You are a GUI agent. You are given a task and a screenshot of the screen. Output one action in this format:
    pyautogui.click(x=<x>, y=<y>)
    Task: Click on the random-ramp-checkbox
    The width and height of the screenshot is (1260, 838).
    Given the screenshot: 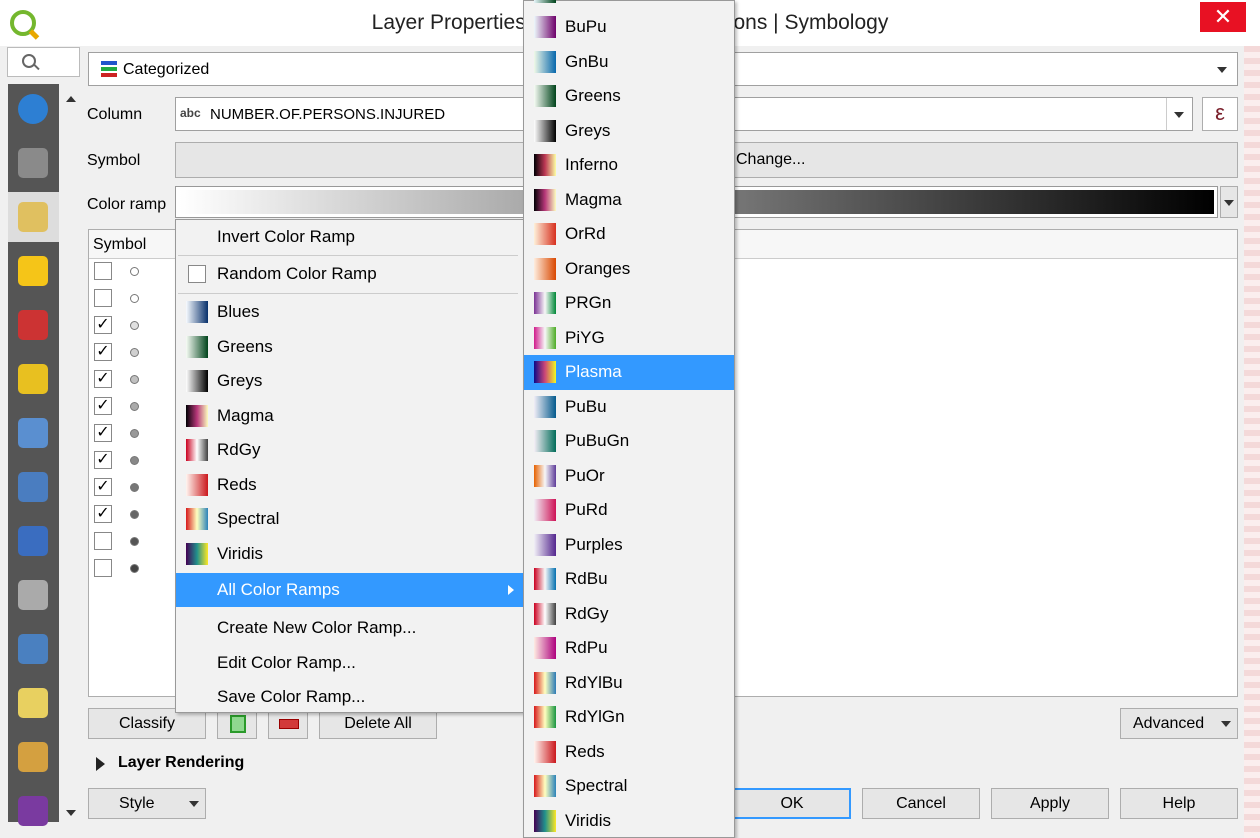 What is the action you would take?
    pyautogui.click(x=197, y=274)
    